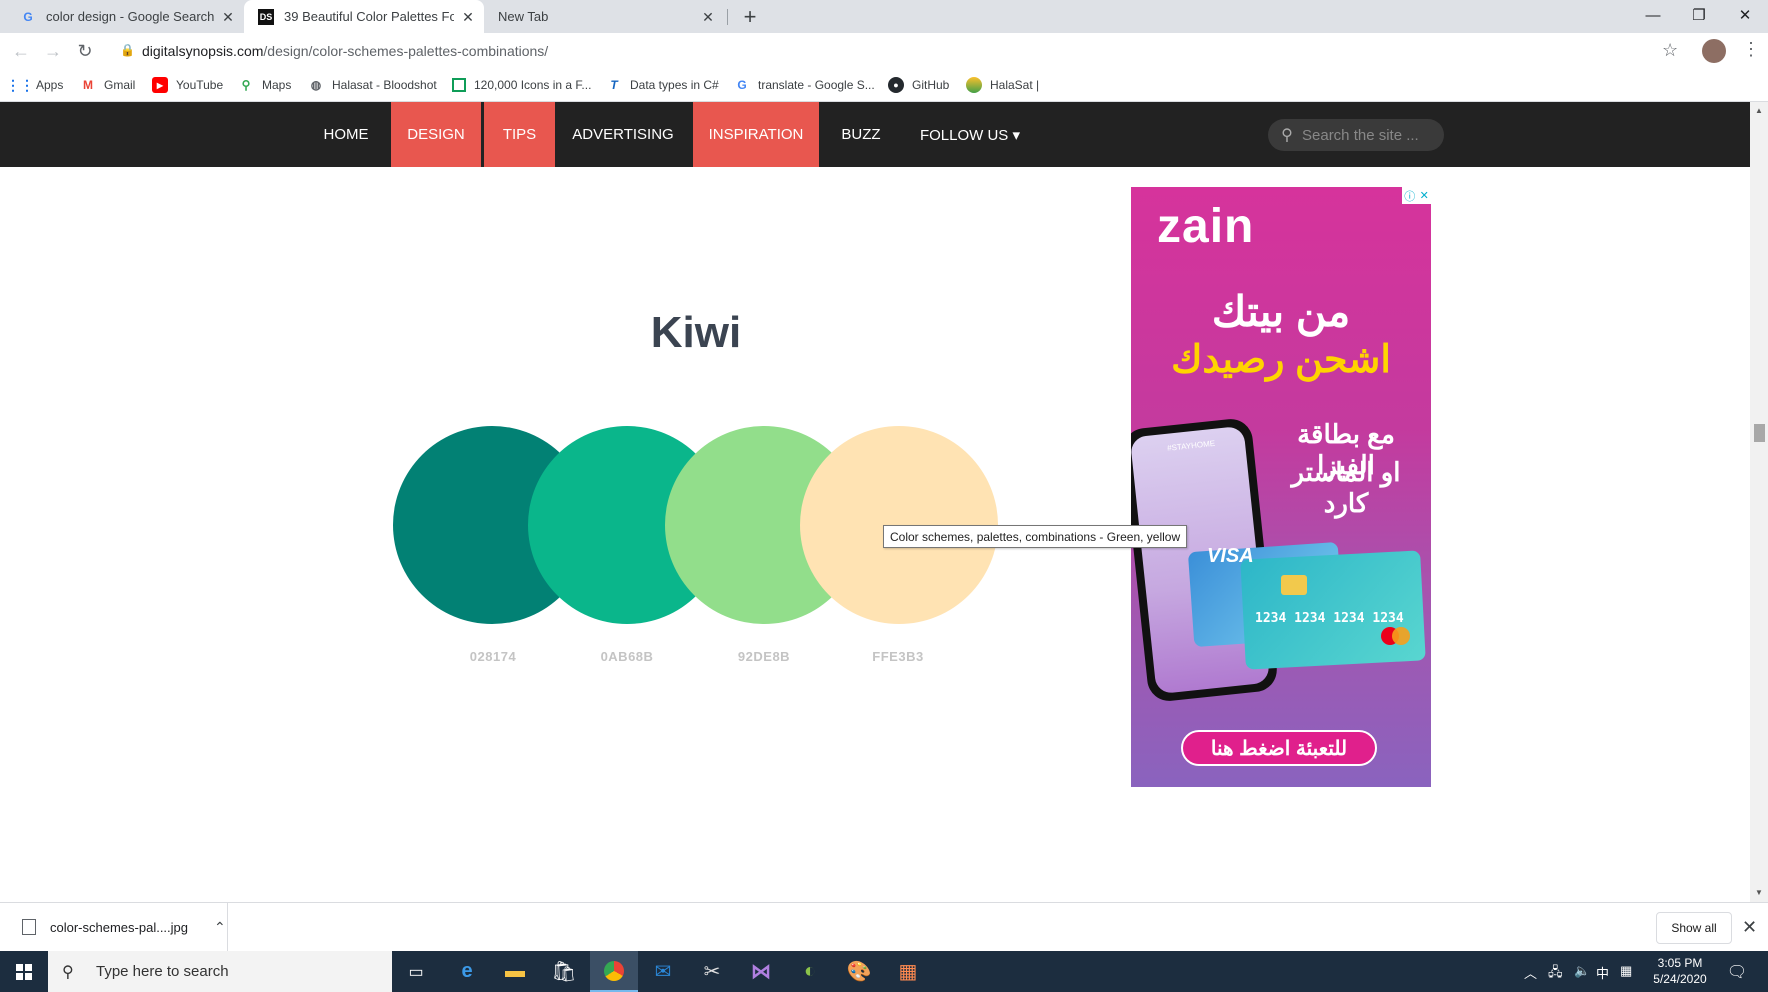 The image size is (1768, 992). What do you see at coordinates (519, 134) in the screenshot?
I see `nav-tips: TIPS` at bounding box center [519, 134].